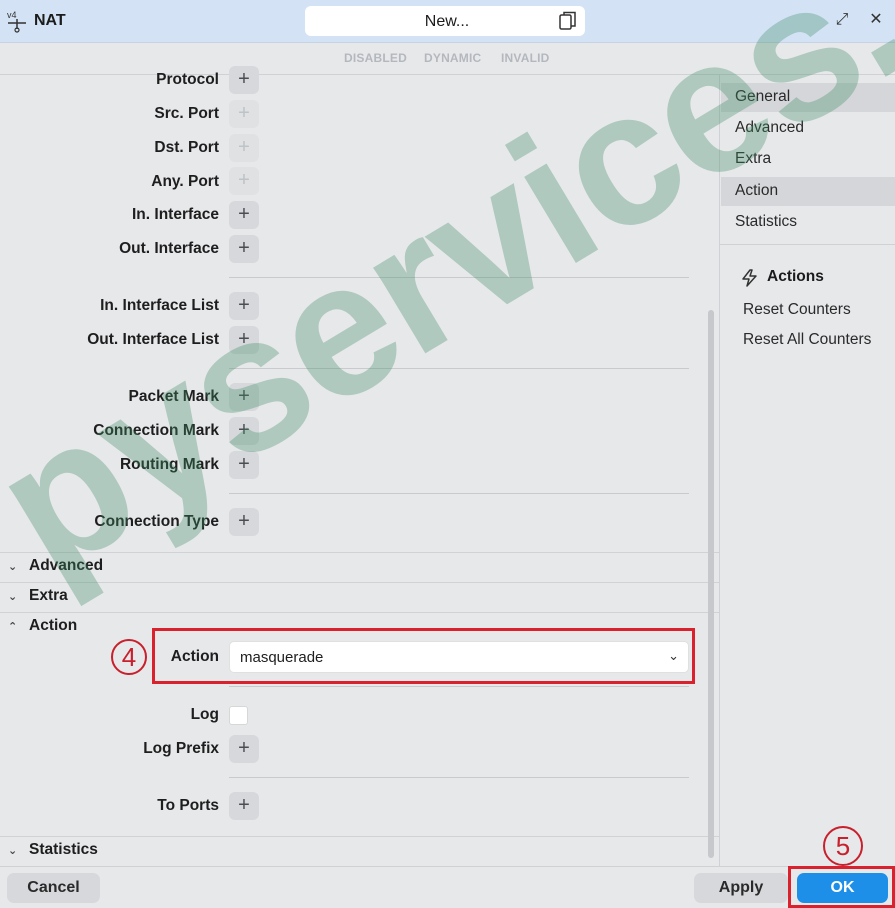 The width and height of the screenshot is (895, 908). What do you see at coordinates (13, 627) in the screenshot?
I see `chevron-up-icon: ⌃` at bounding box center [13, 627].